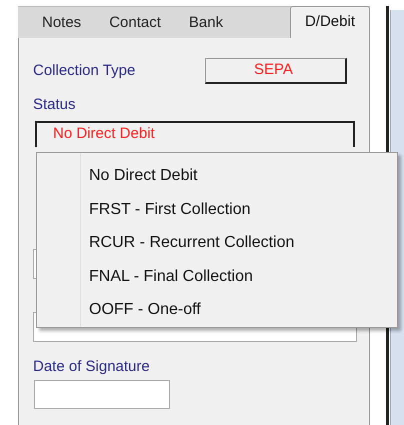 Image resolution: width=404 pixels, height=425 pixels. Describe the element at coordinates (191, 175) in the screenshot. I see `menu-item: No Direct Debit` at that location.